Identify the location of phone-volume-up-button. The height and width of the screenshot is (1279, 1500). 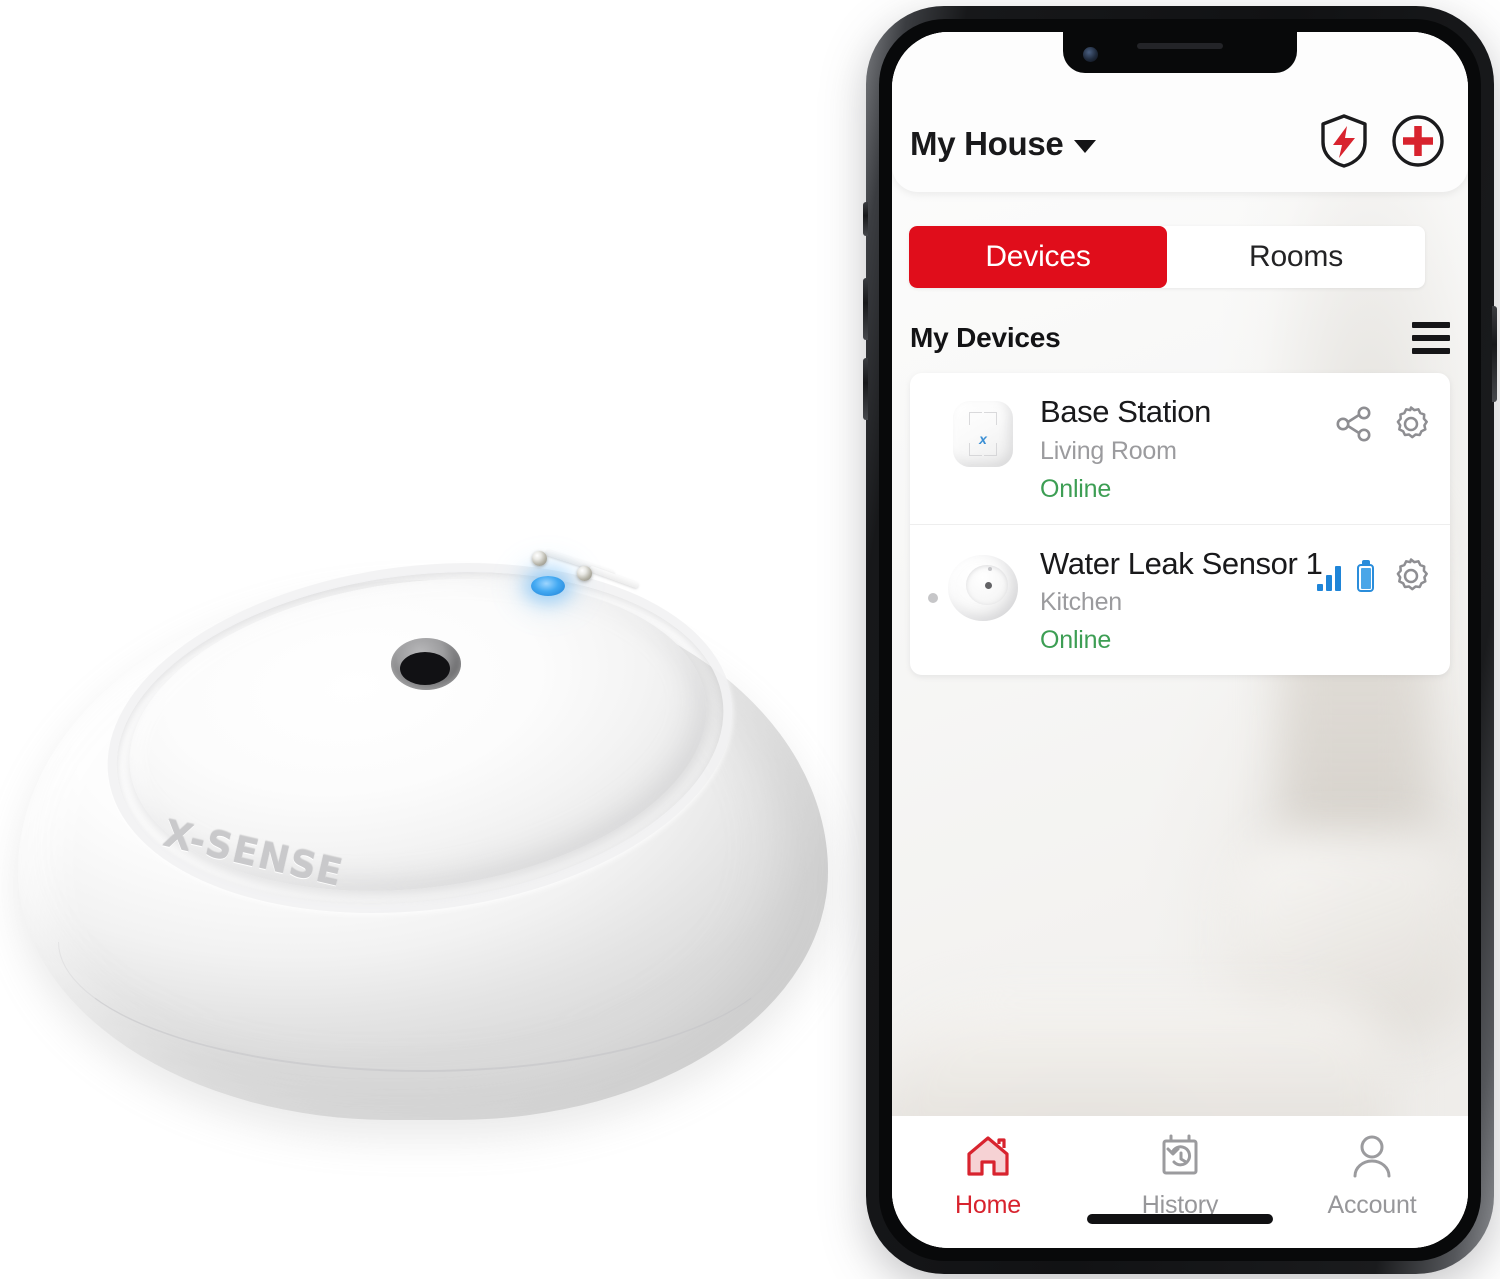
(865, 309).